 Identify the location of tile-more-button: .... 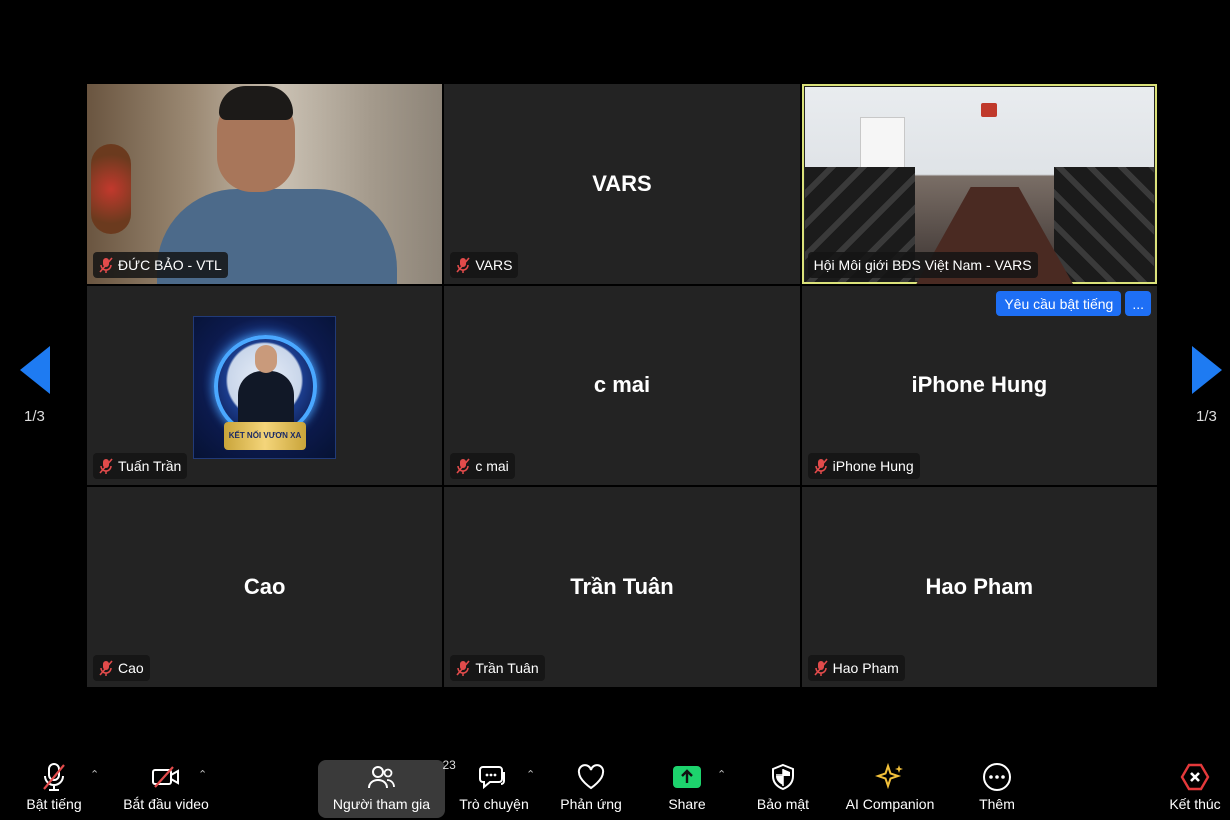
(1138, 303).